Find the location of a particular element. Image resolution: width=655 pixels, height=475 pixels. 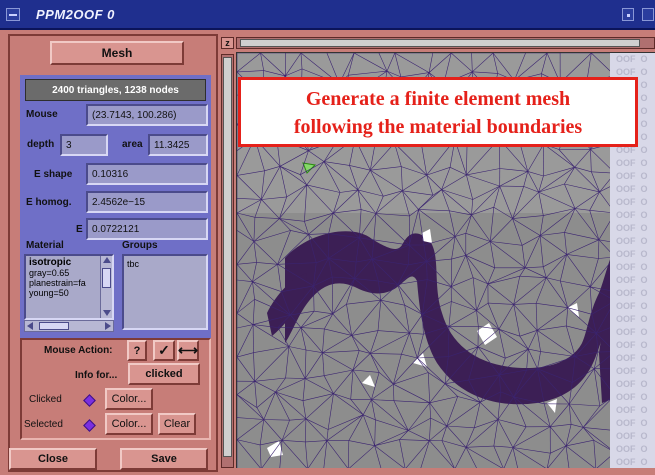

area-field: 11.3425 is located at coordinates (178, 145).